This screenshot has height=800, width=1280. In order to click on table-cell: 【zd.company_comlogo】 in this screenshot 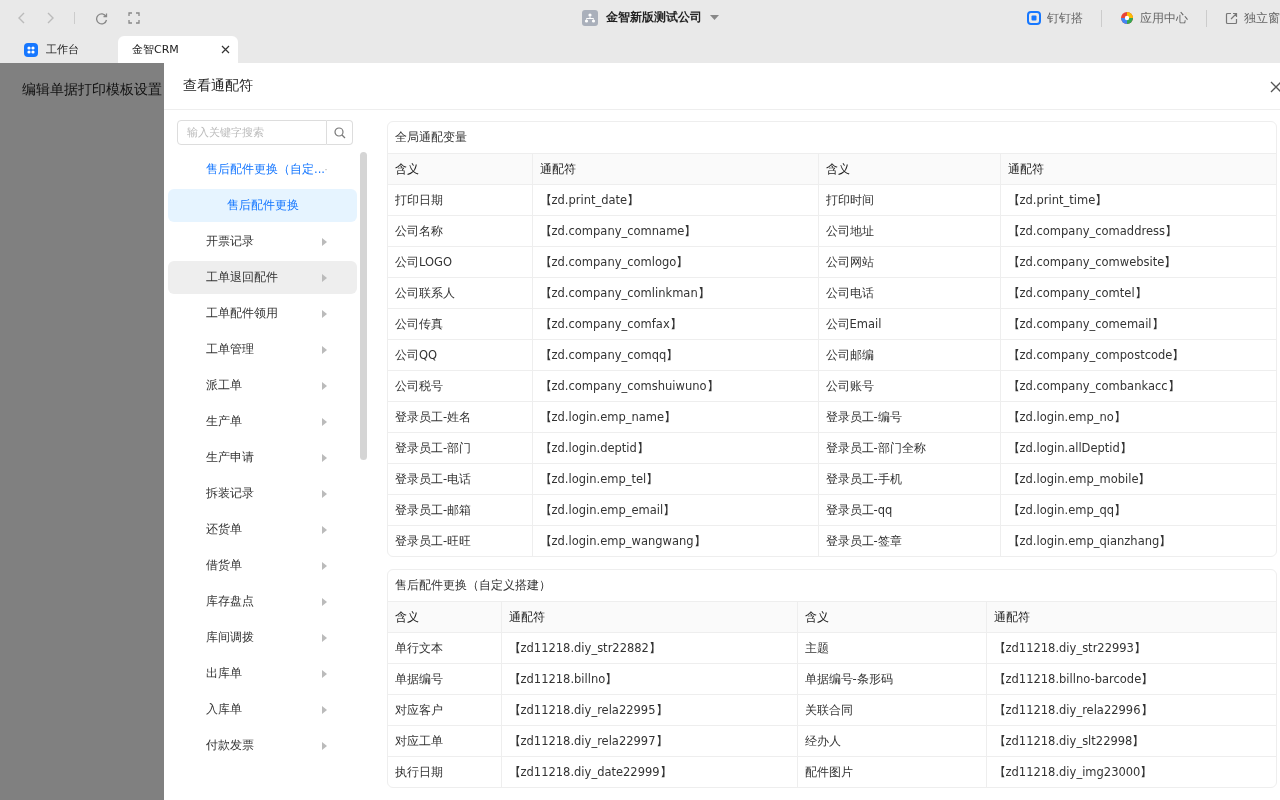, I will do `click(675, 262)`.